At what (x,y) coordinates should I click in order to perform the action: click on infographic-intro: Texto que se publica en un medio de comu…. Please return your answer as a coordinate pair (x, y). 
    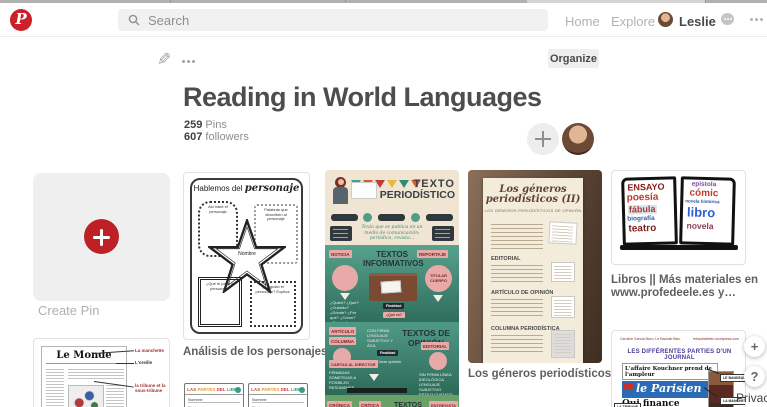
    Looking at the image, I should click on (392, 233).